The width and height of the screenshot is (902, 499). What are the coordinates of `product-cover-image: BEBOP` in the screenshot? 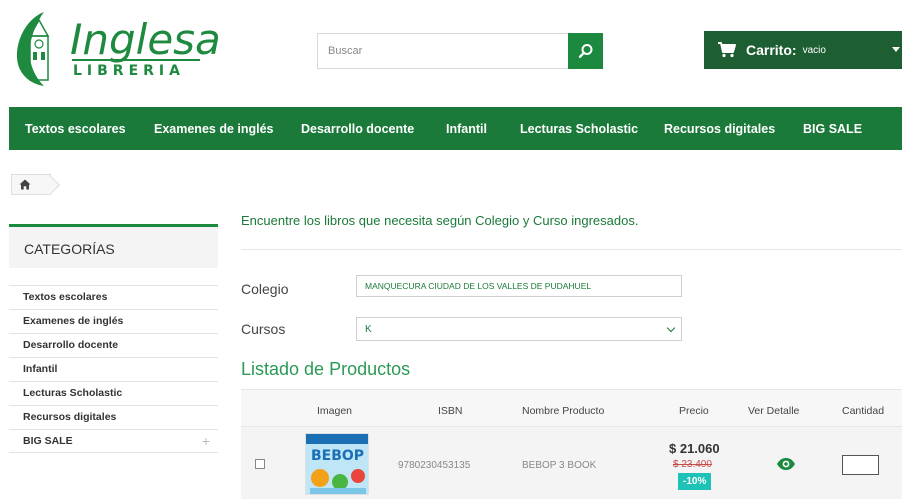 It's located at (337, 464).